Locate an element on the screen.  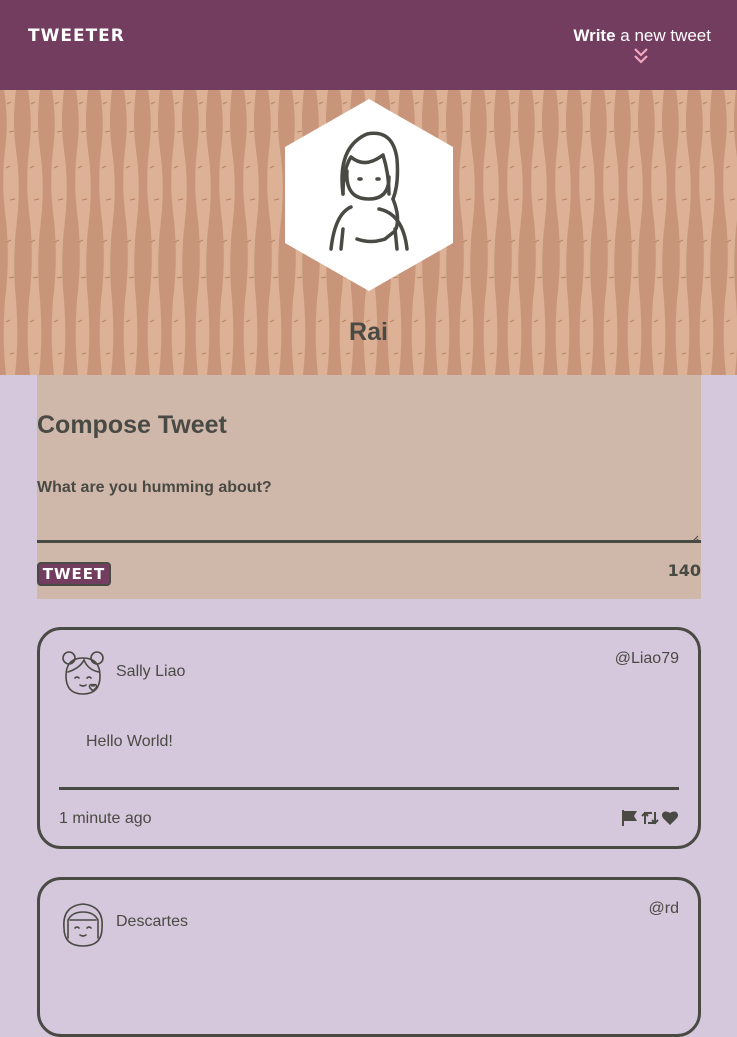
retweet-icon is located at coordinates (650, 818).